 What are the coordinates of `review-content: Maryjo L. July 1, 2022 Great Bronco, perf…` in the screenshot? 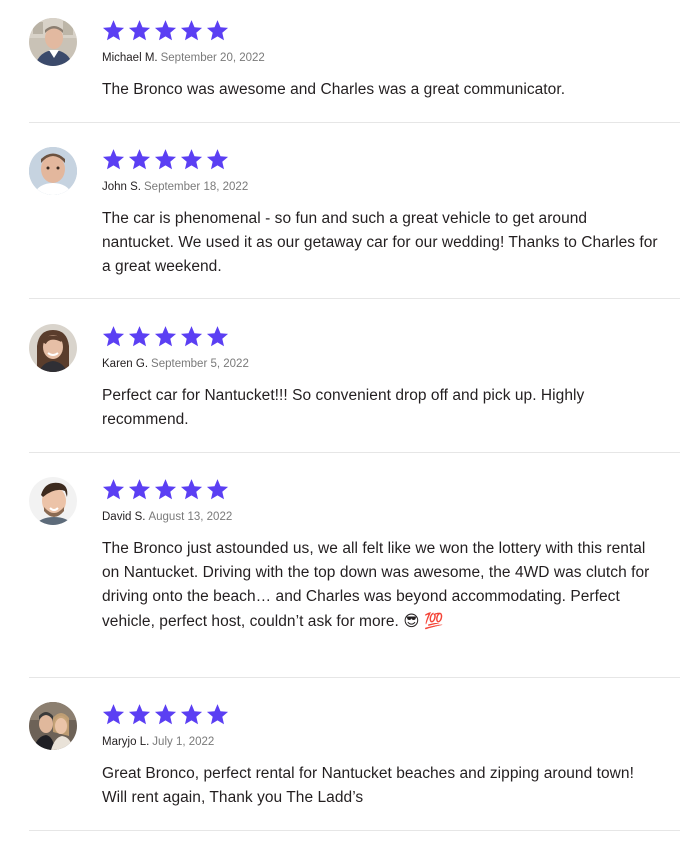 It's located at (382, 756).